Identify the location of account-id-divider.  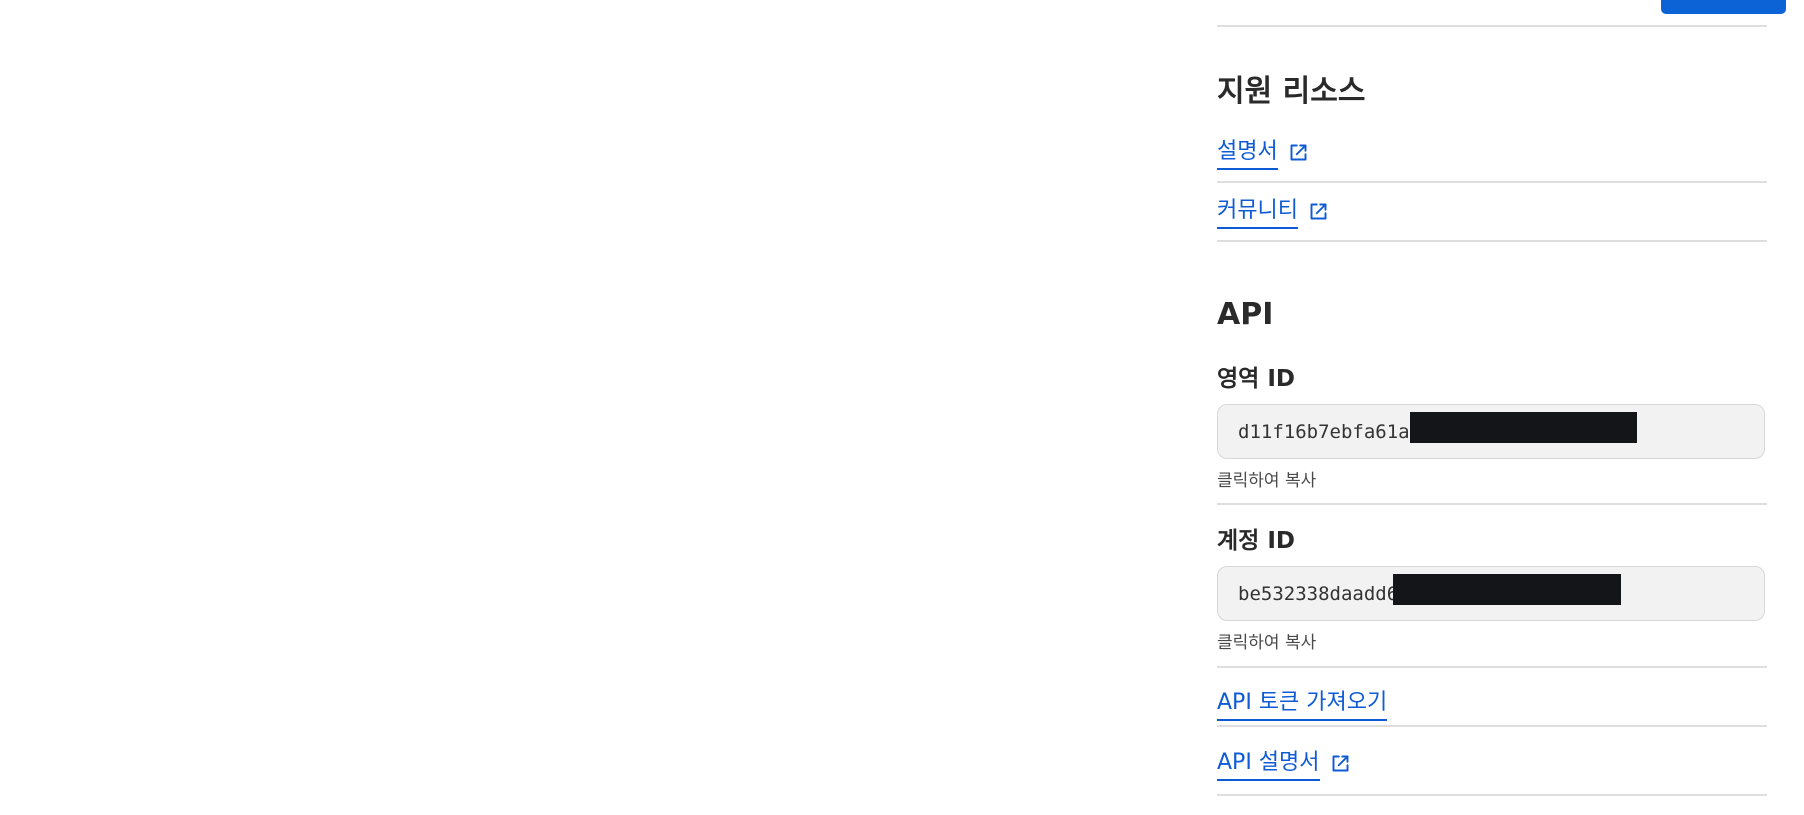
(1492, 667).